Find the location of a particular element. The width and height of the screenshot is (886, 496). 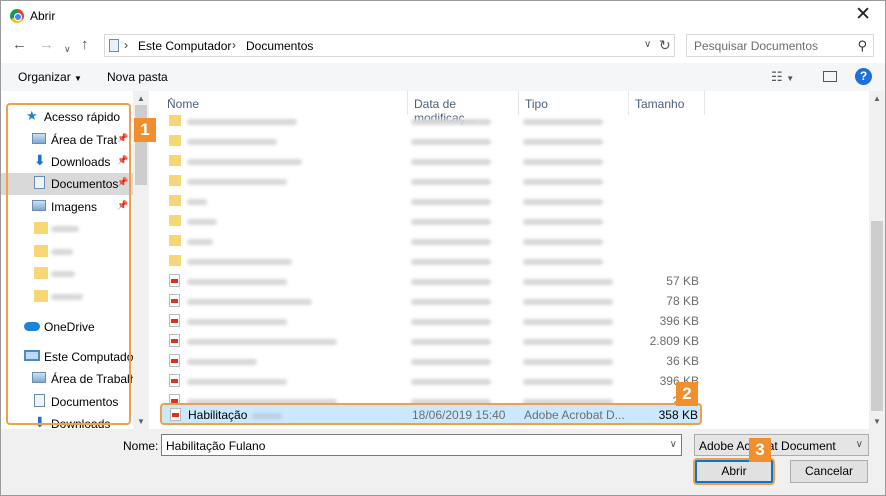

address-bar: › Este Computador › Documentos ∨ ↻ is located at coordinates (389, 45).